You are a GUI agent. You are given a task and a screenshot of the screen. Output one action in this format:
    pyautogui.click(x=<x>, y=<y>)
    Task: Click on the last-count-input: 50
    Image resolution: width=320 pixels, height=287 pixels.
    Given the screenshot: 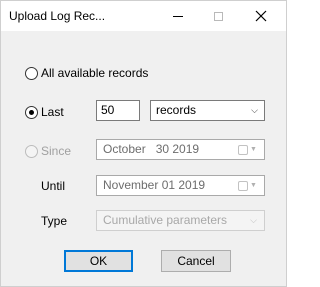 What is the action you would take?
    pyautogui.click(x=118, y=110)
    